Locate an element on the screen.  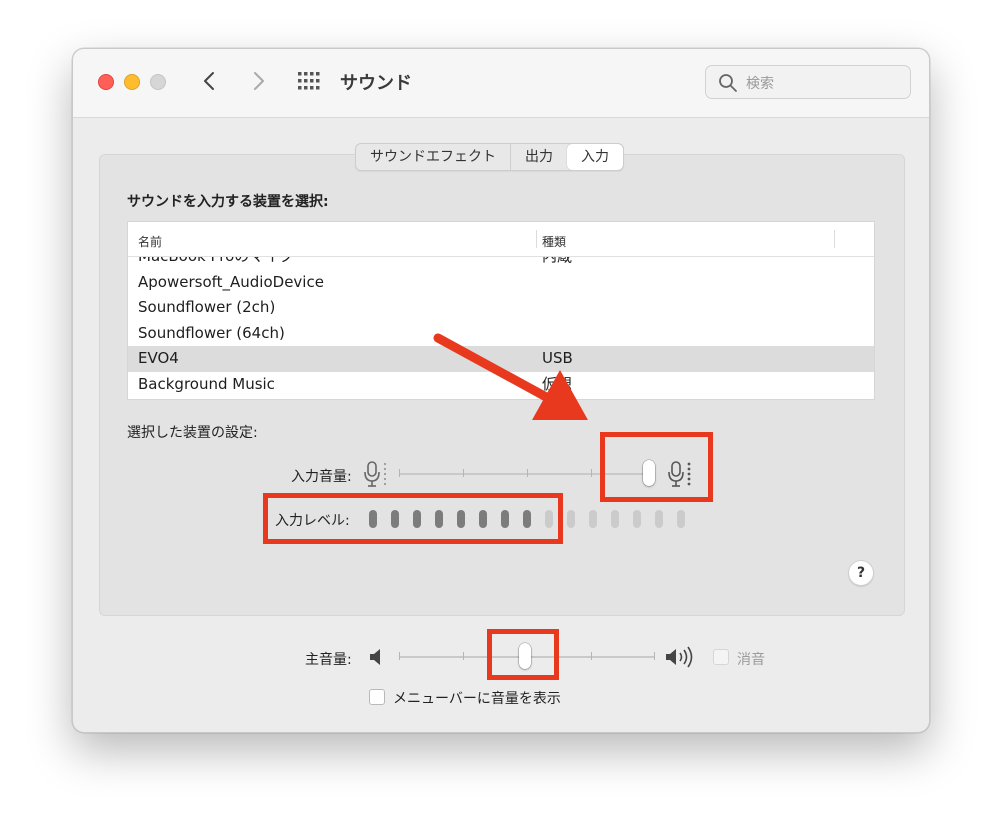
column-header-type: 種類 is located at coordinates (554, 241).